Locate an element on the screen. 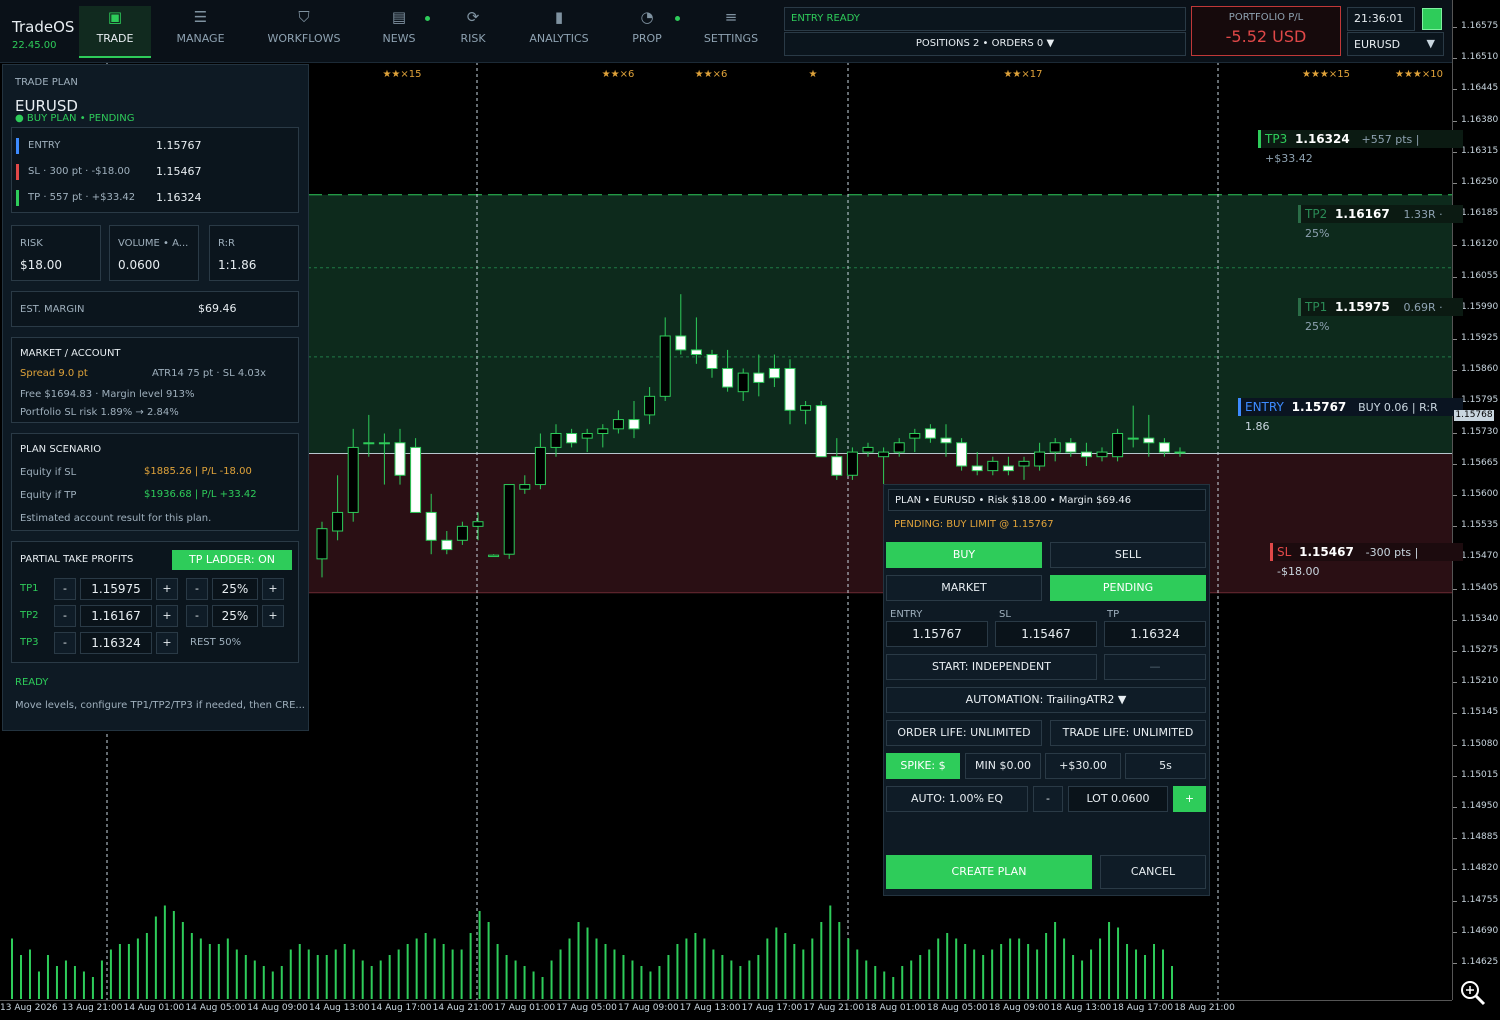  price-tick-label: 1.15535 is located at coordinates (1480, 525).